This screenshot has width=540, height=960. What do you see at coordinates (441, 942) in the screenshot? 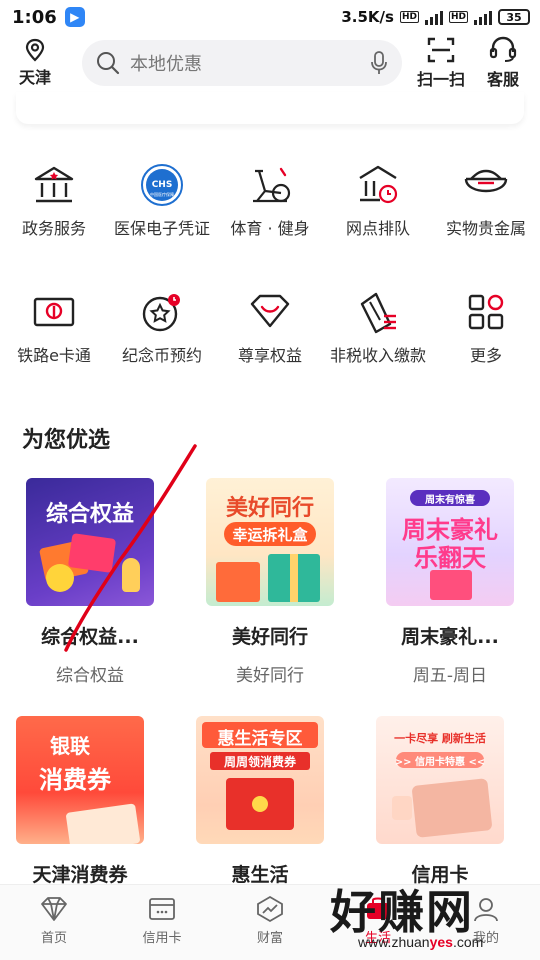
I see `watermark-url-mid: yes` at bounding box center [441, 942].